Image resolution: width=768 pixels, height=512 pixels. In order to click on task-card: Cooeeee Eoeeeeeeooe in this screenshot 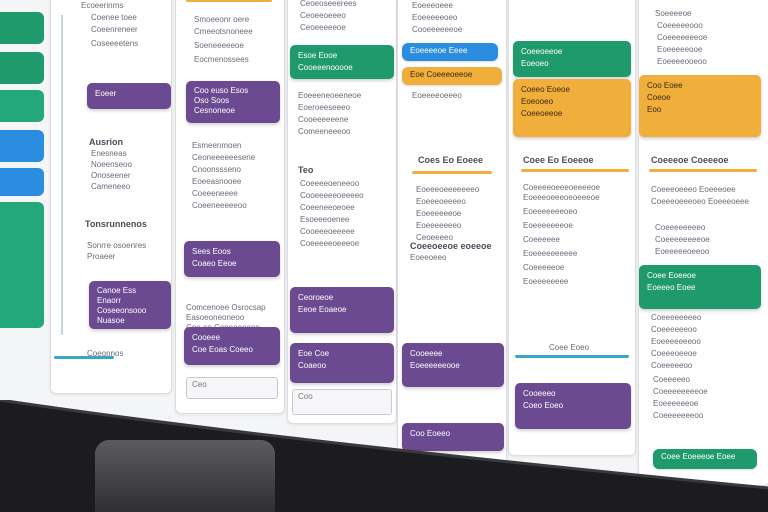, I will do `click(453, 365)`.